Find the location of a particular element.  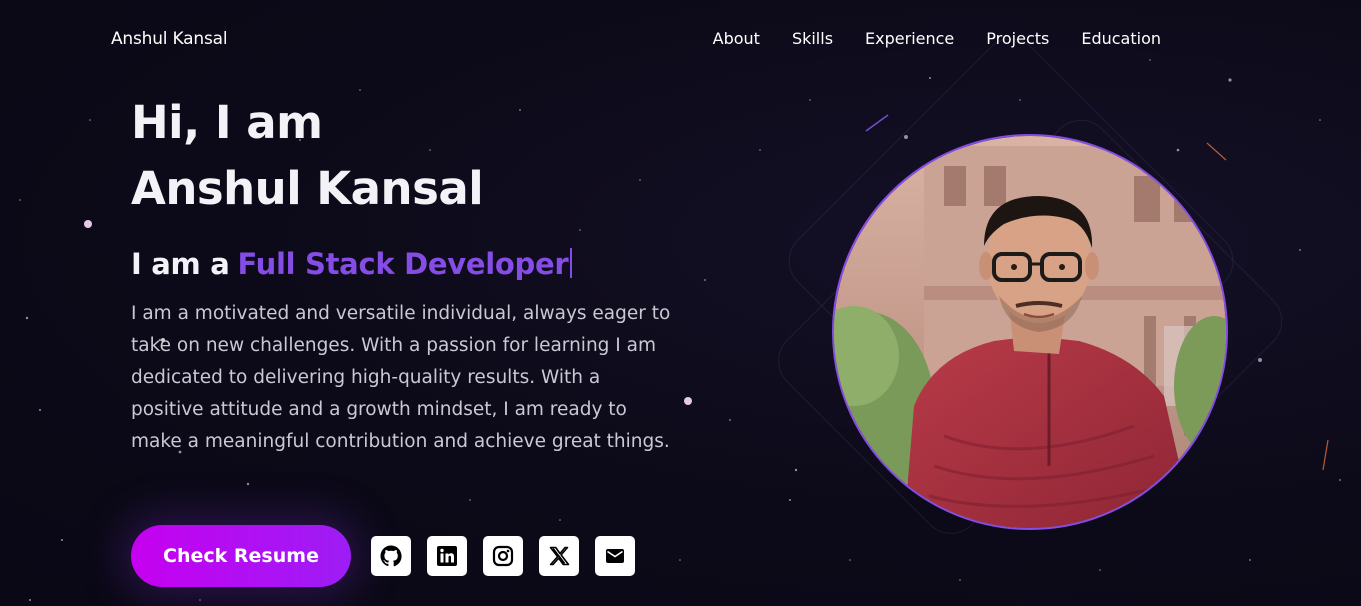

github-icon is located at coordinates (391, 556).